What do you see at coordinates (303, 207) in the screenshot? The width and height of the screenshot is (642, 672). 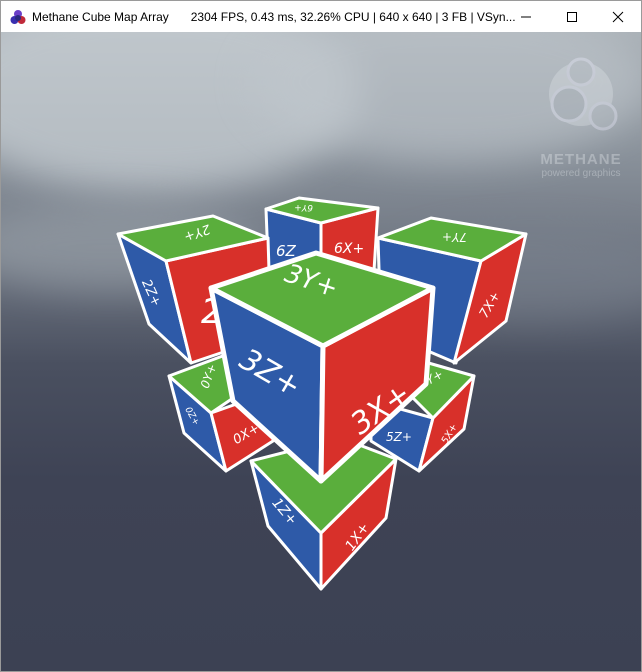 I see `face-label: 6Y+` at bounding box center [303, 207].